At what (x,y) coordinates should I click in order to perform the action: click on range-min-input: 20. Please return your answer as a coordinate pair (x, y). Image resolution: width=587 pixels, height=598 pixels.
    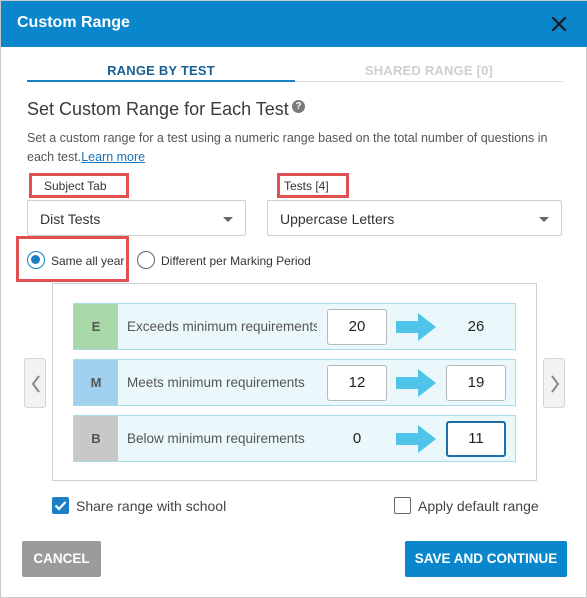
    Looking at the image, I should click on (357, 327).